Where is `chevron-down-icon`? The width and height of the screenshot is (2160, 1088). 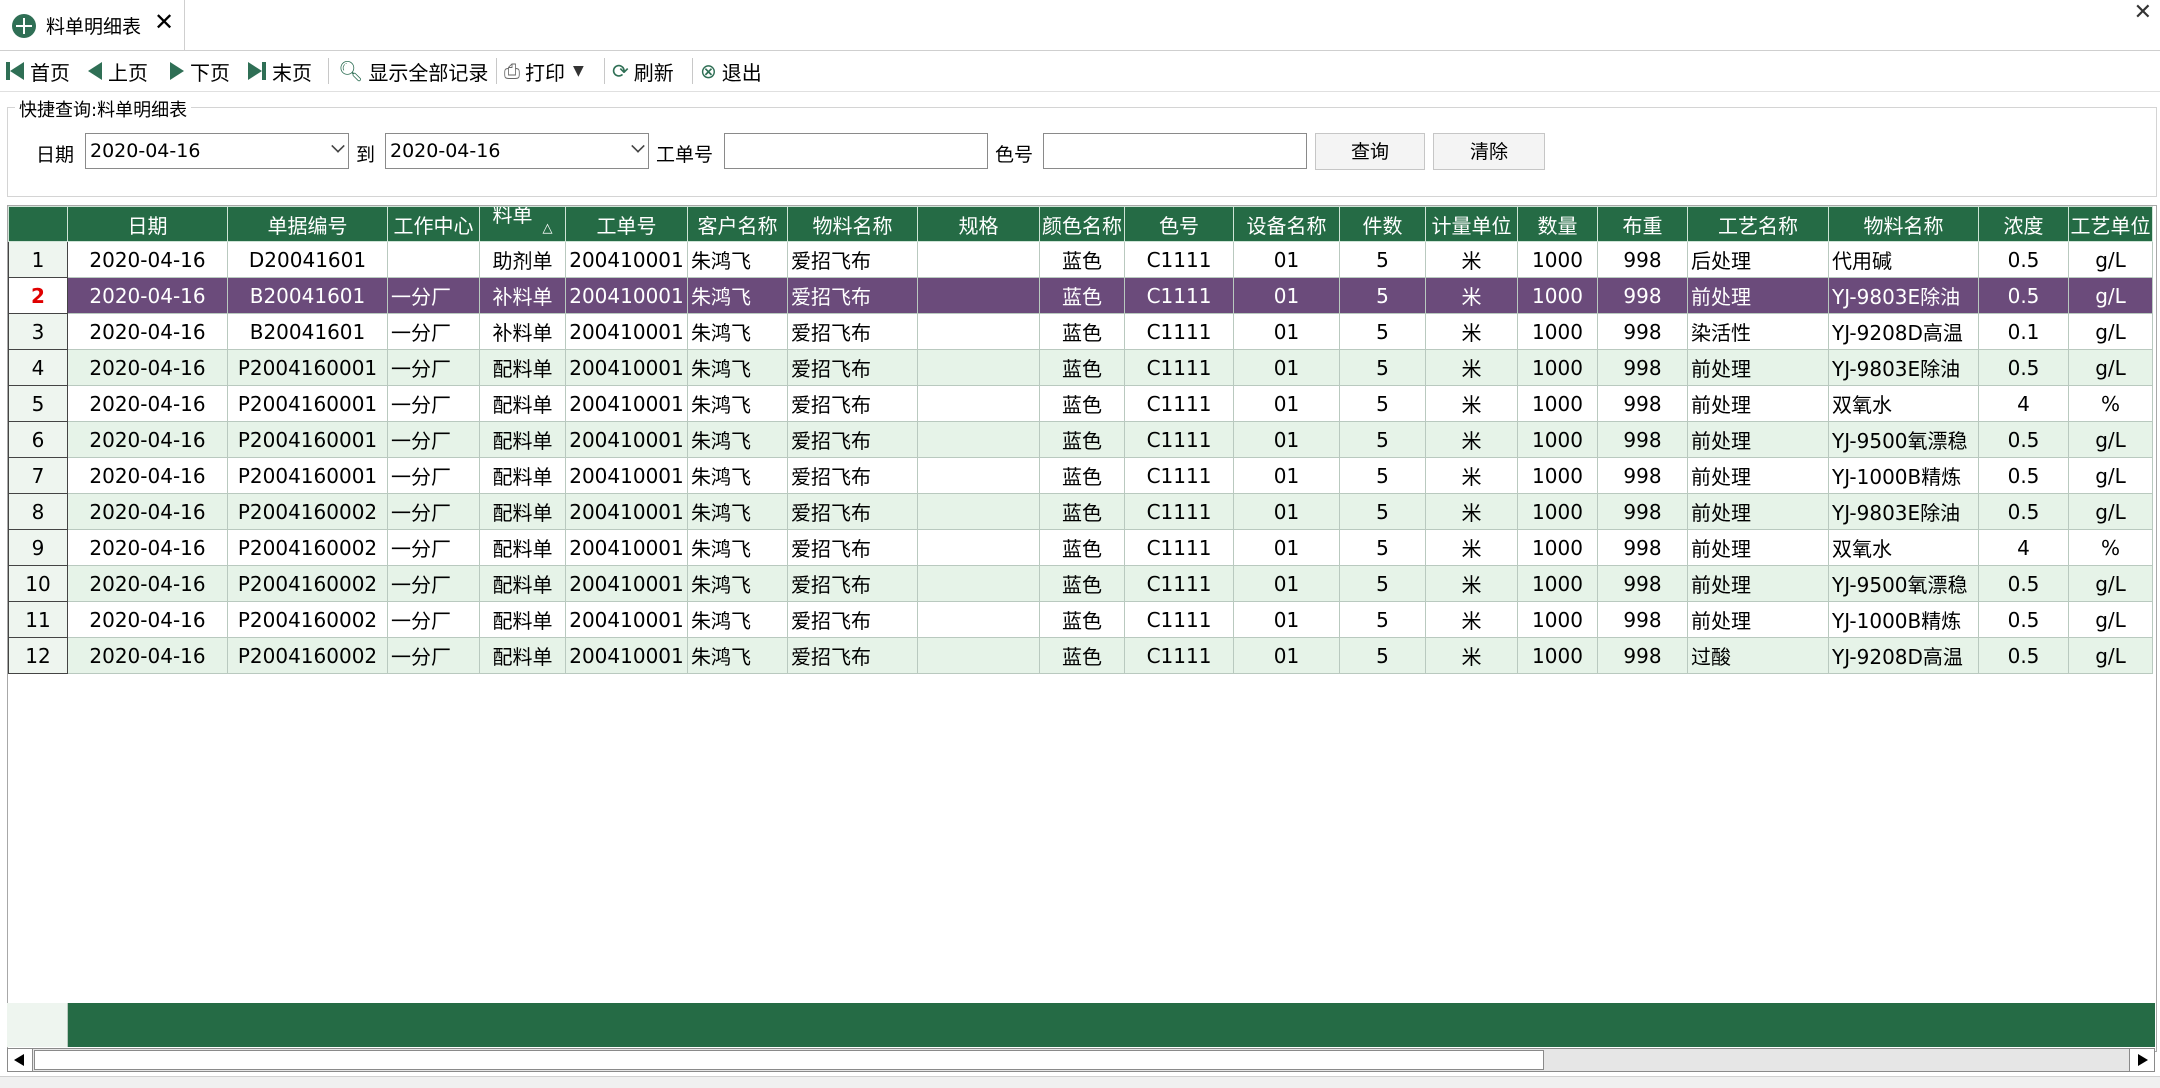
chevron-down-icon is located at coordinates (638, 146).